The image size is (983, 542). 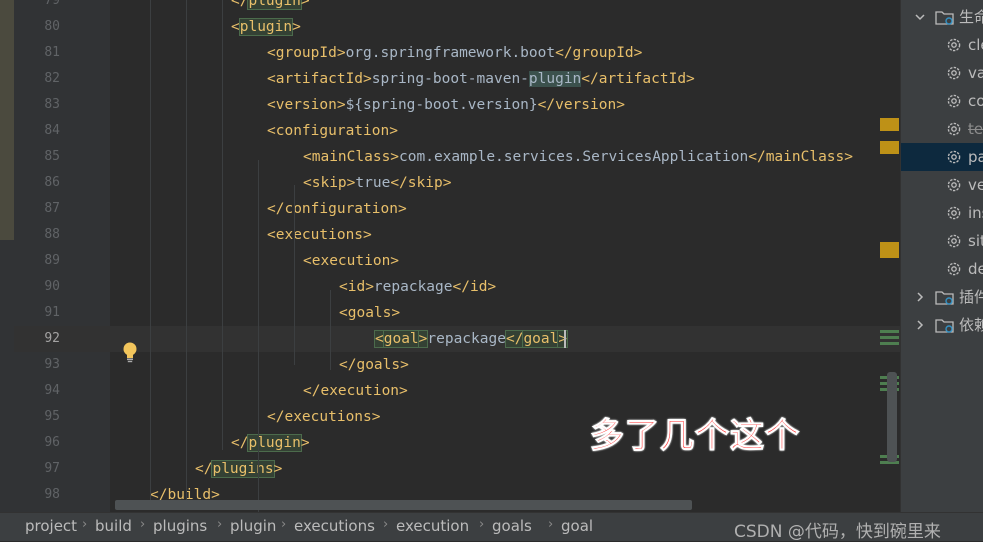 What do you see at coordinates (52, 494) in the screenshot?
I see `line-number: 98` at bounding box center [52, 494].